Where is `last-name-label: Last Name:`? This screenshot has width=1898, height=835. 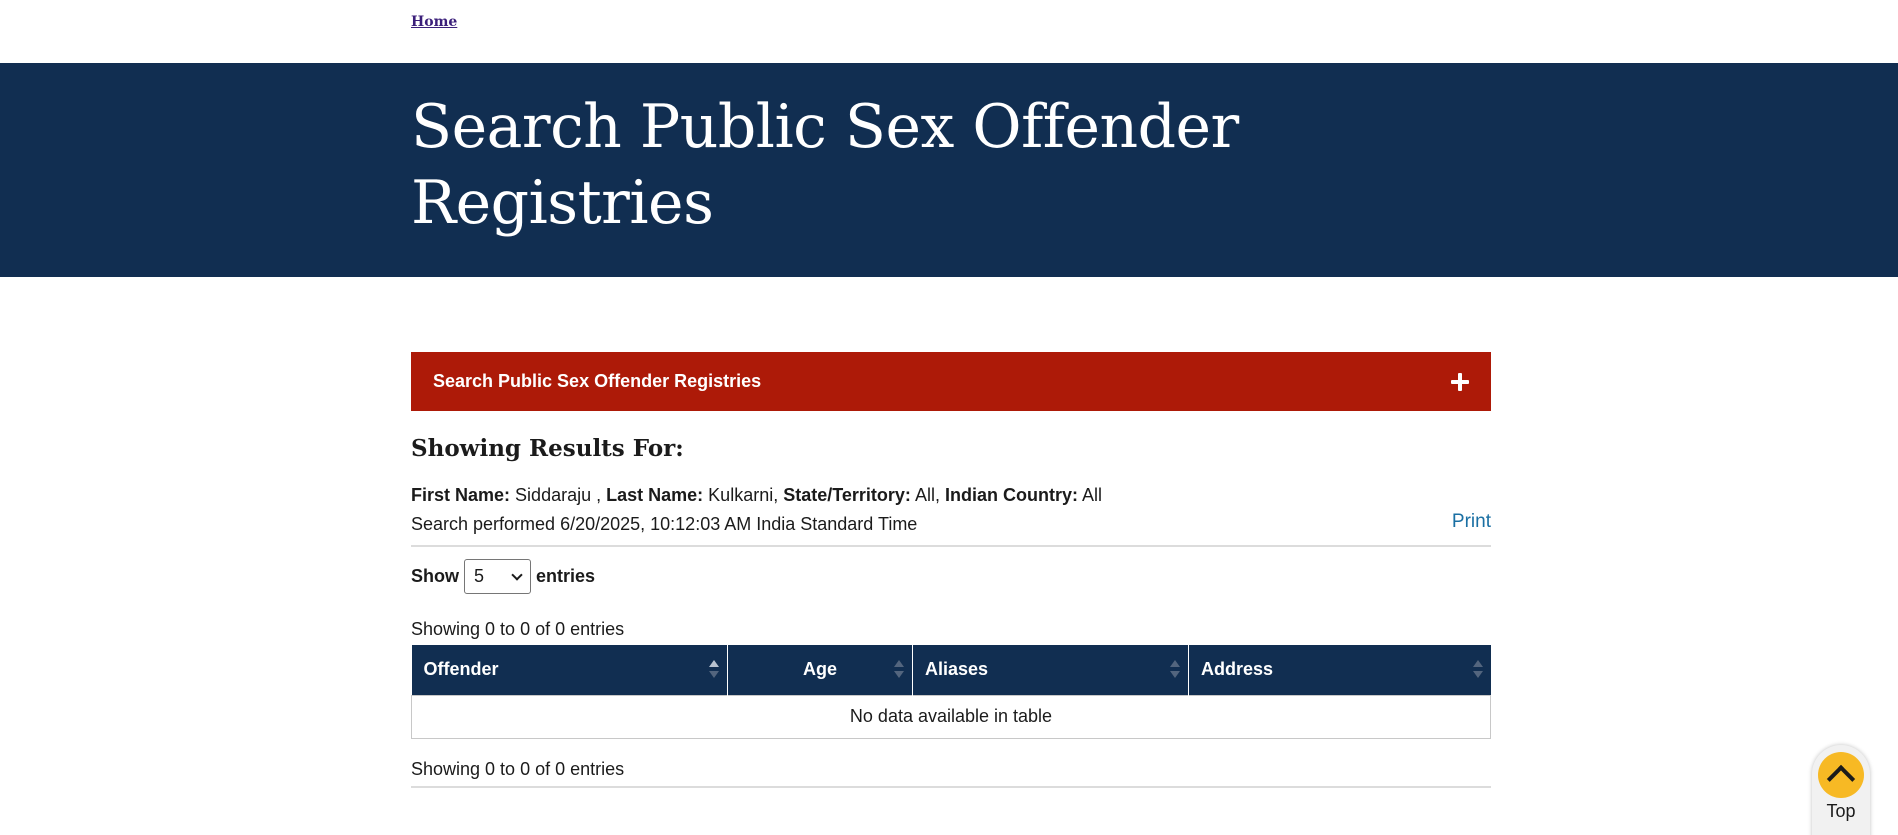
last-name-label: Last Name: is located at coordinates (655, 495).